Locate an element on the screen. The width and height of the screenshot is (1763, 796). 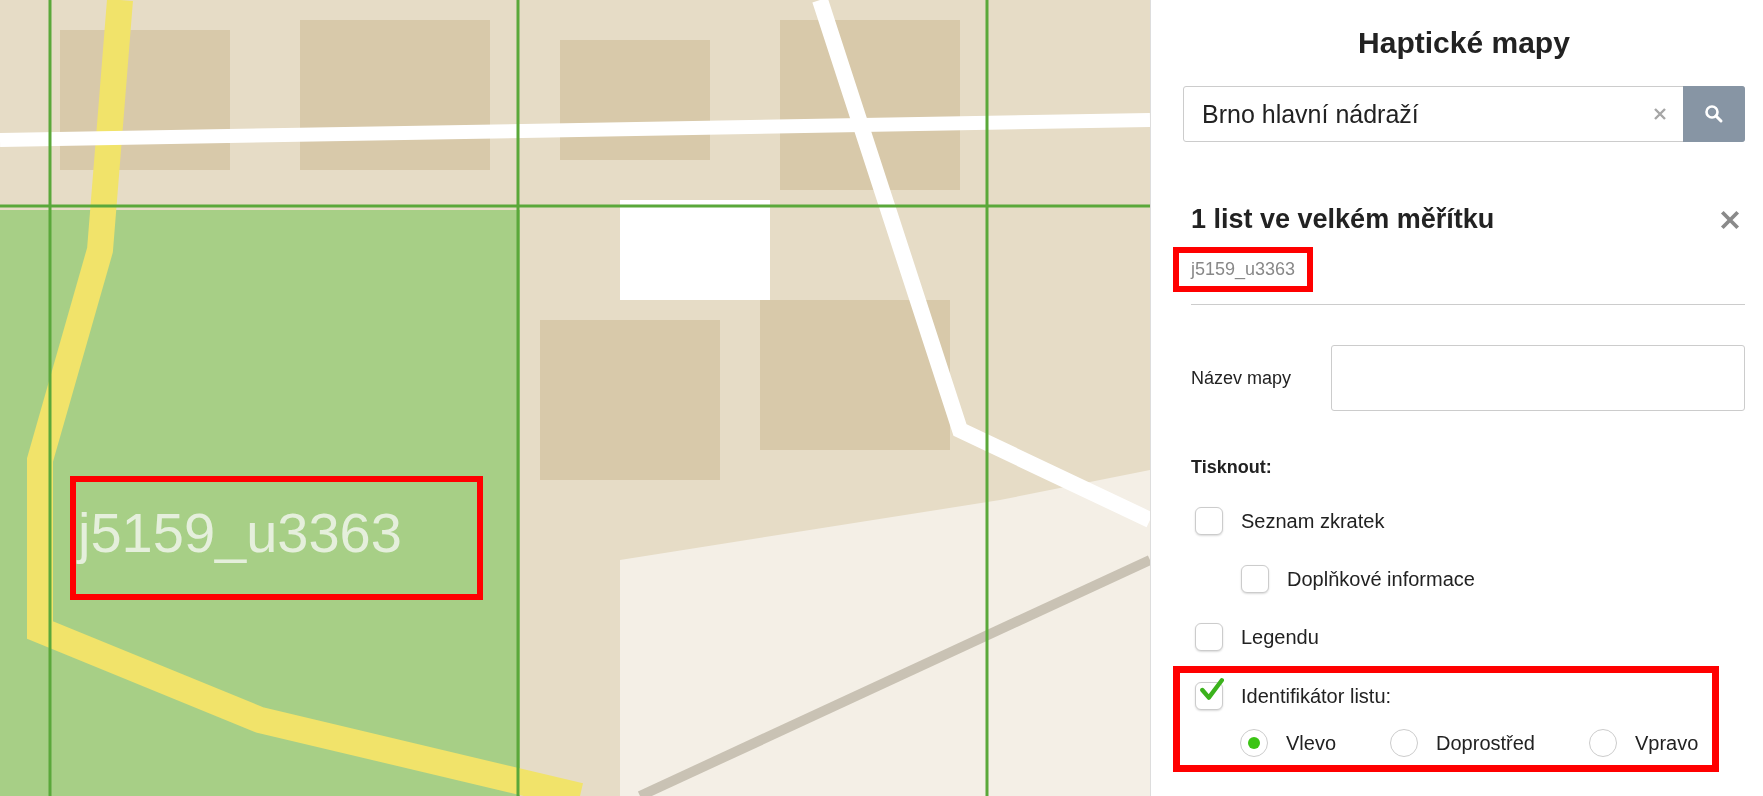
section-heading: 1 list ve velkém měřítku is located at coordinates (1343, 219).